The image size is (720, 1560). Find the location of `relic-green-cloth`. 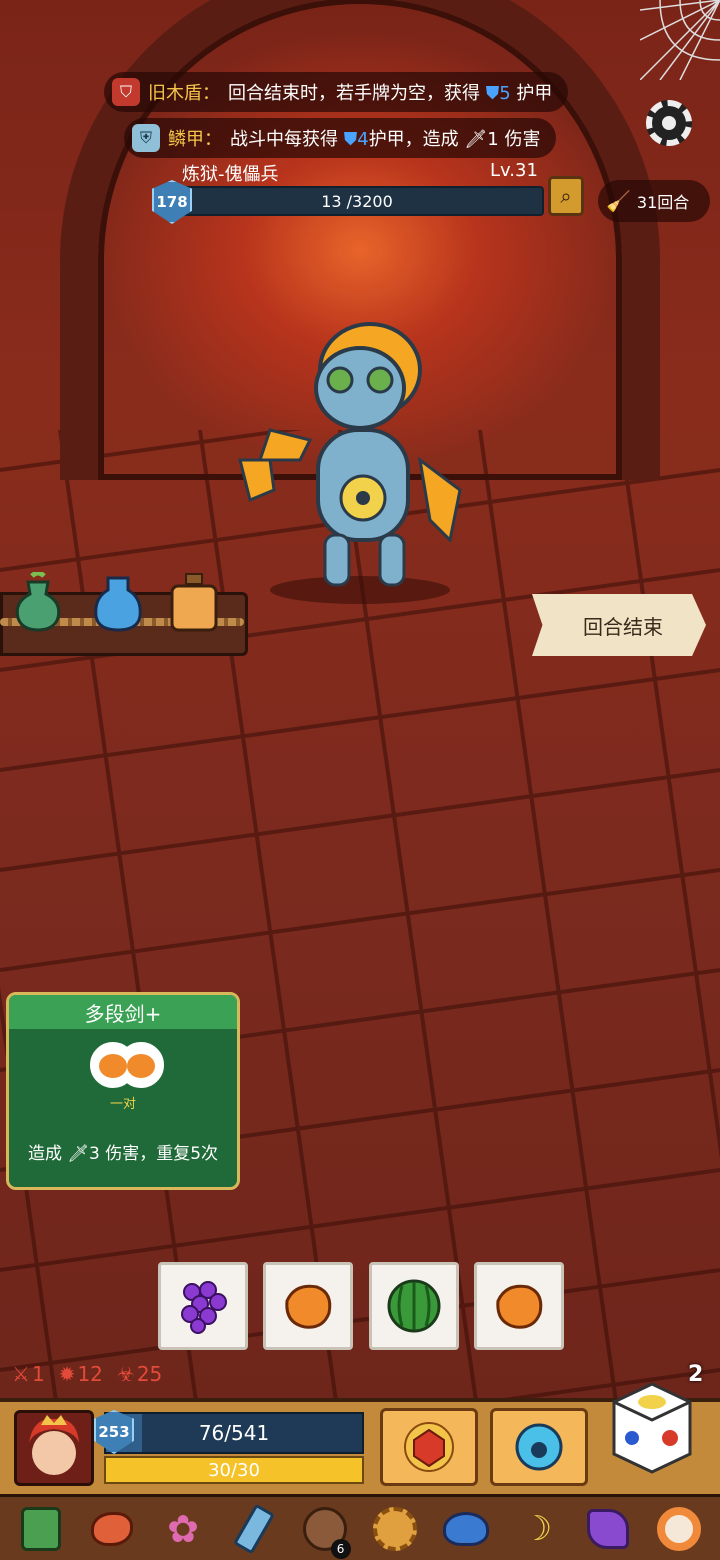

relic-green-cloth is located at coordinates (41, 1529).